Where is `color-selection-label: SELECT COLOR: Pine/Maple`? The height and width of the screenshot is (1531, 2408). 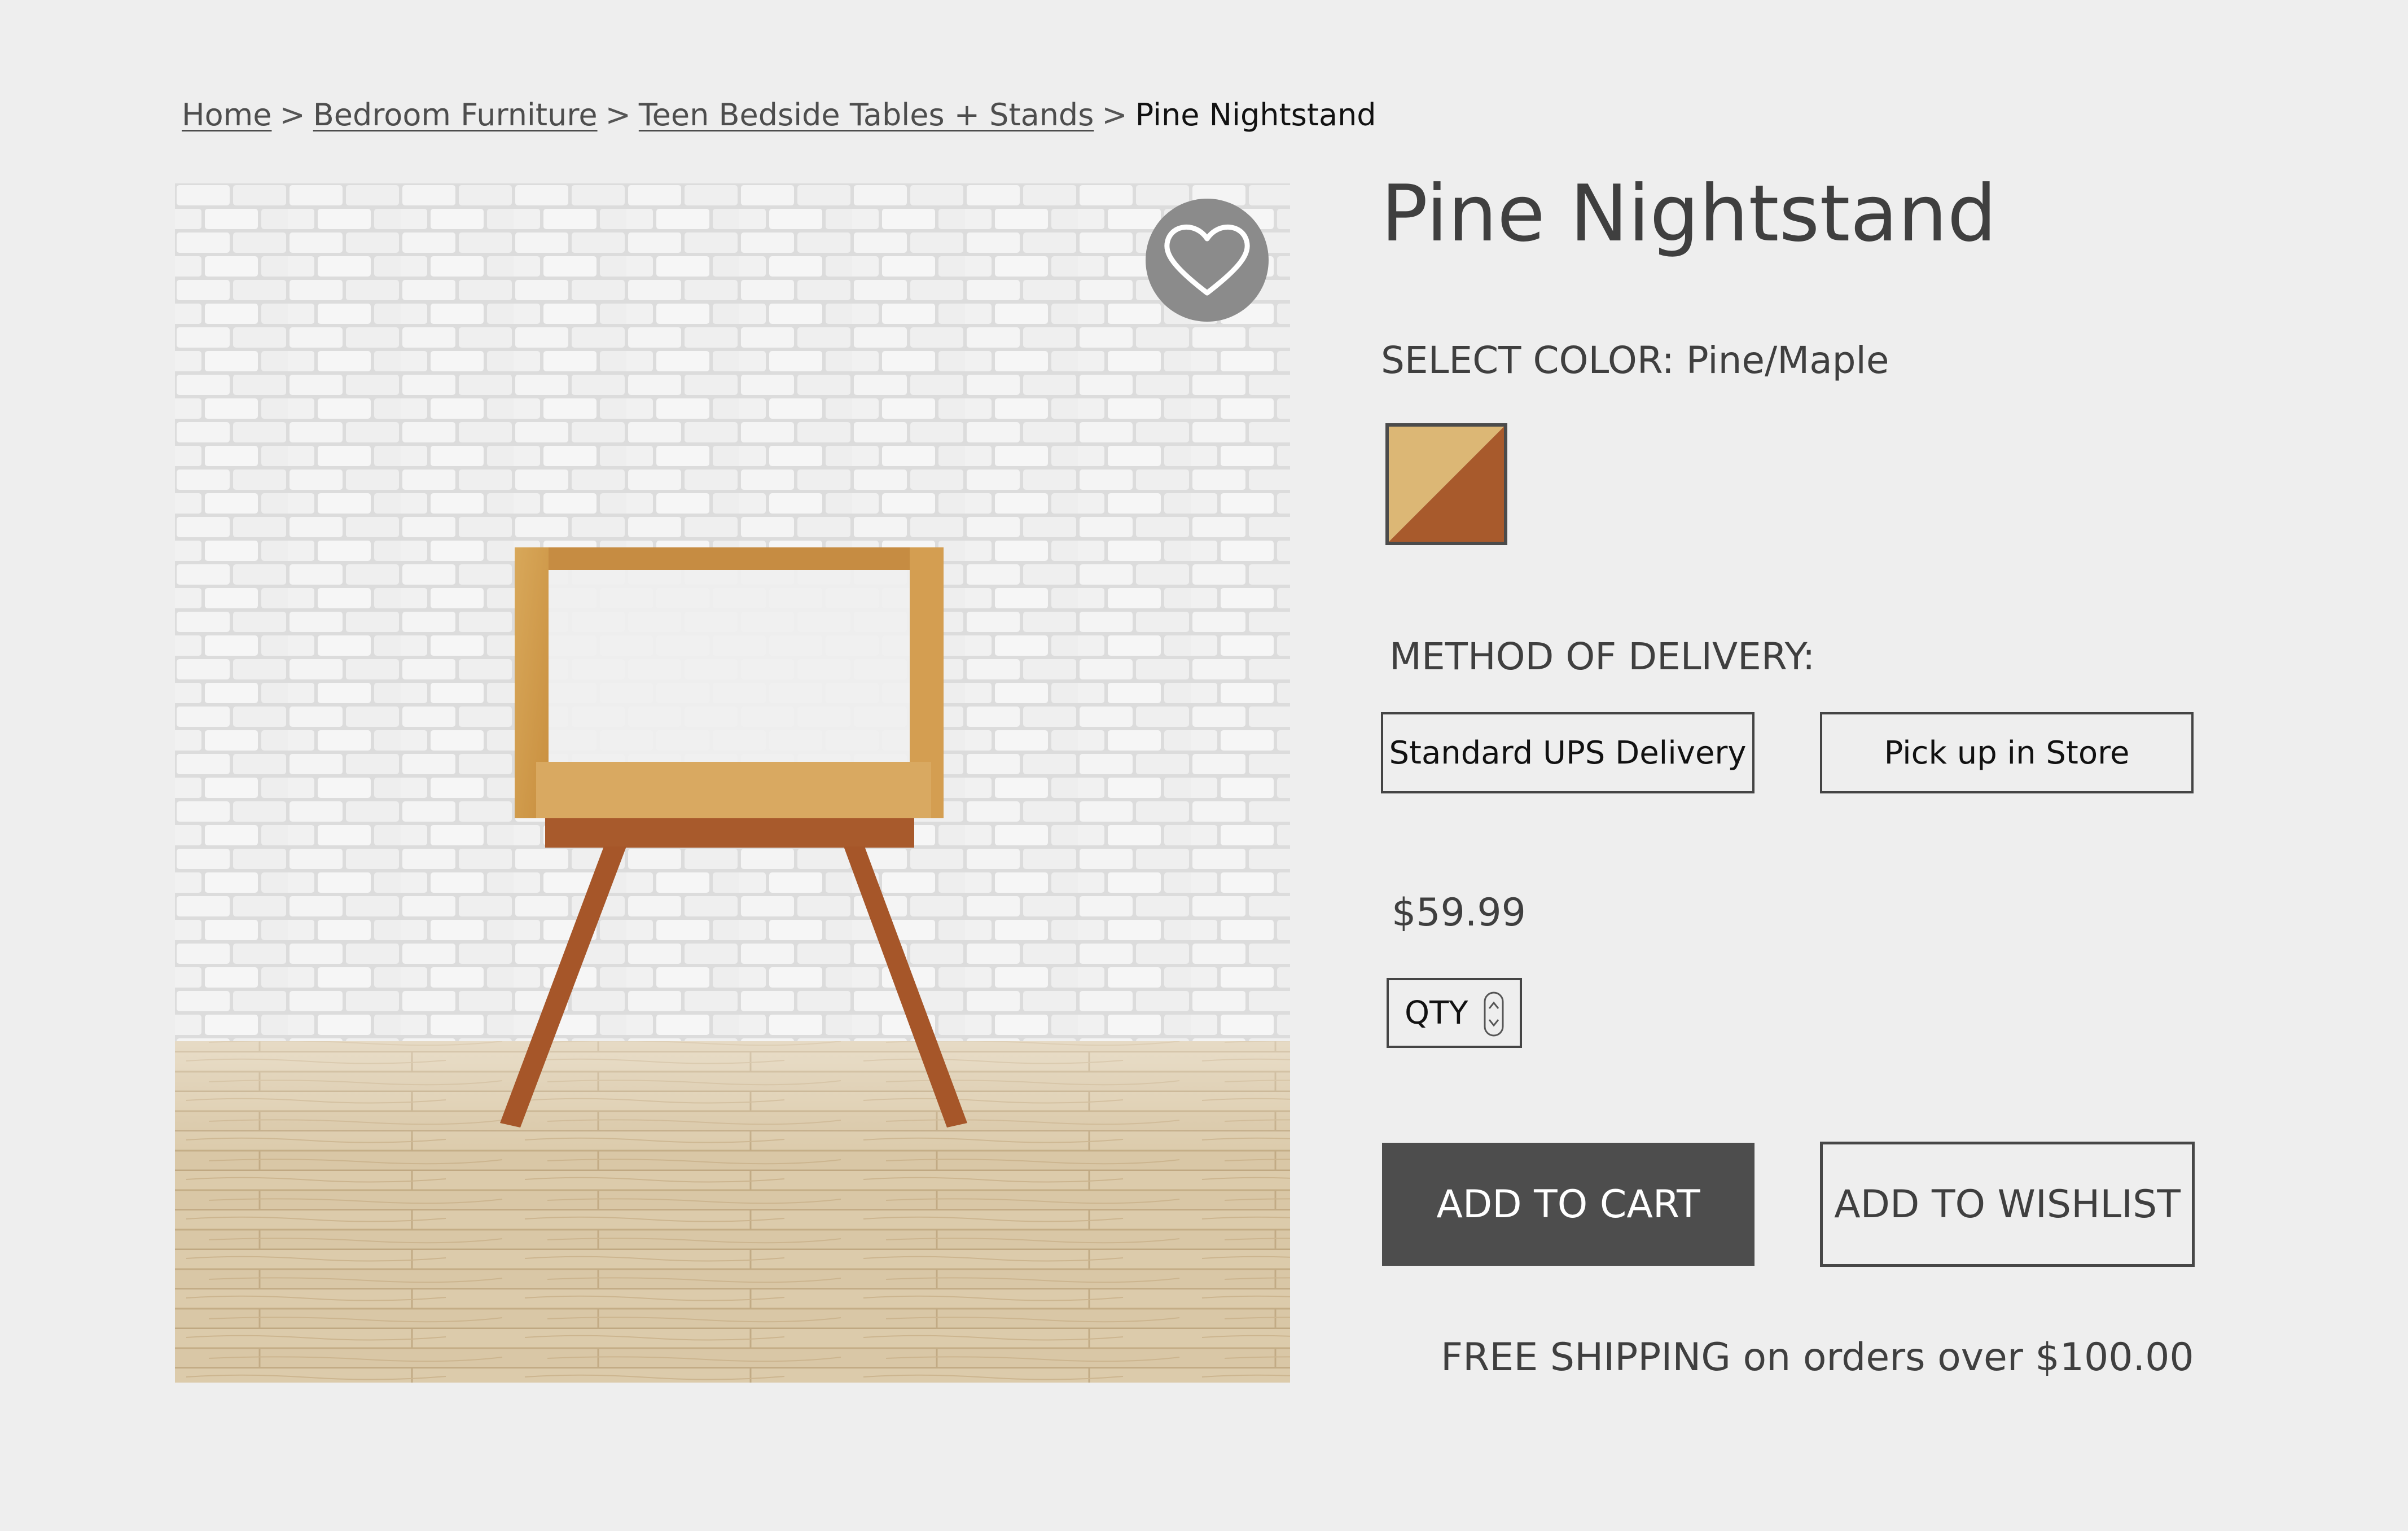
color-selection-label: SELECT COLOR: Pine/Maple is located at coordinates (1635, 360).